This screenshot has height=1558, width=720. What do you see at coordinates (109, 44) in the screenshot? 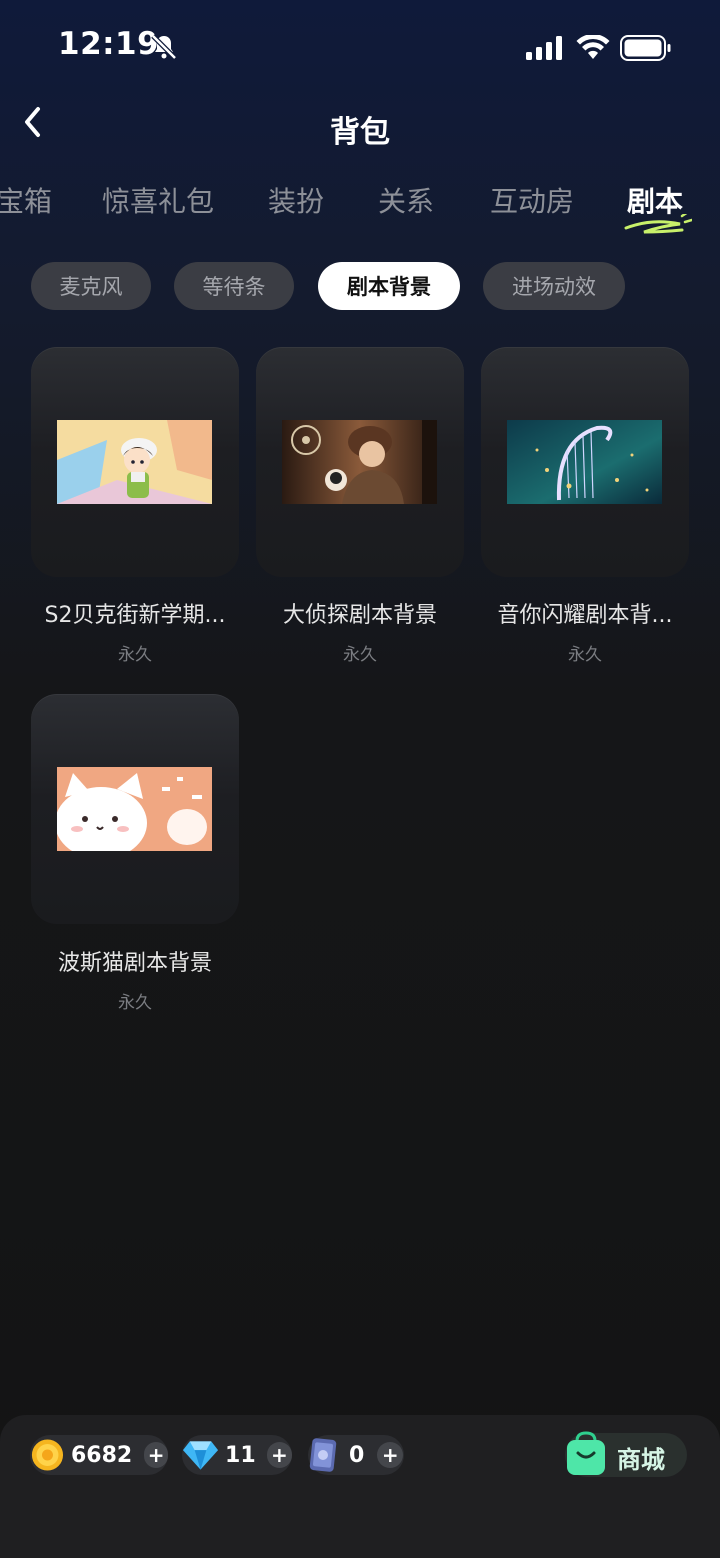
I see `status-time: 12:19` at bounding box center [109, 44].